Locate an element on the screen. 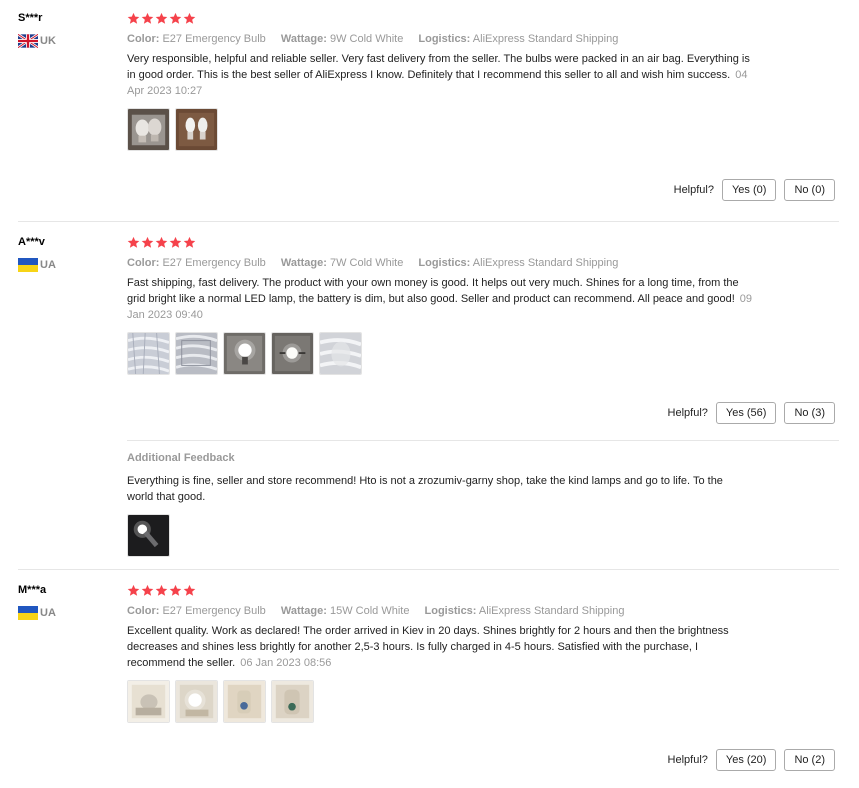 The height and width of the screenshot is (788, 859). helpful-no-button: No (0) is located at coordinates (809, 190).